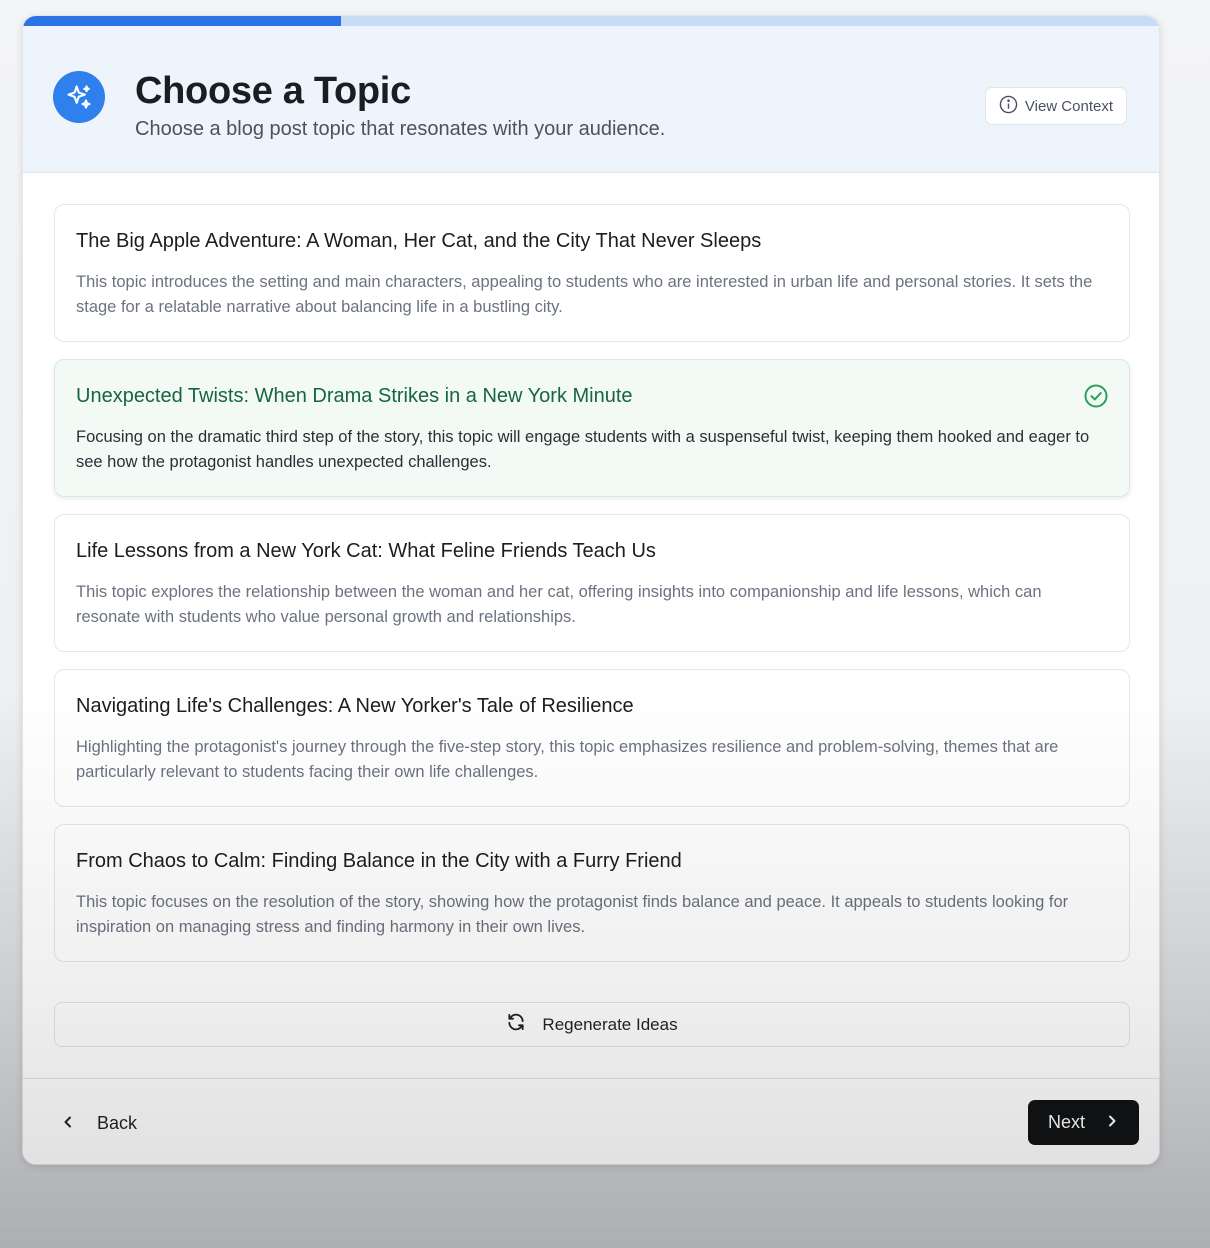 The image size is (1210, 1248). What do you see at coordinates (1096, 396) in the screenshot?
I see `check-circle-icon` at bounding box center [1096, 396].